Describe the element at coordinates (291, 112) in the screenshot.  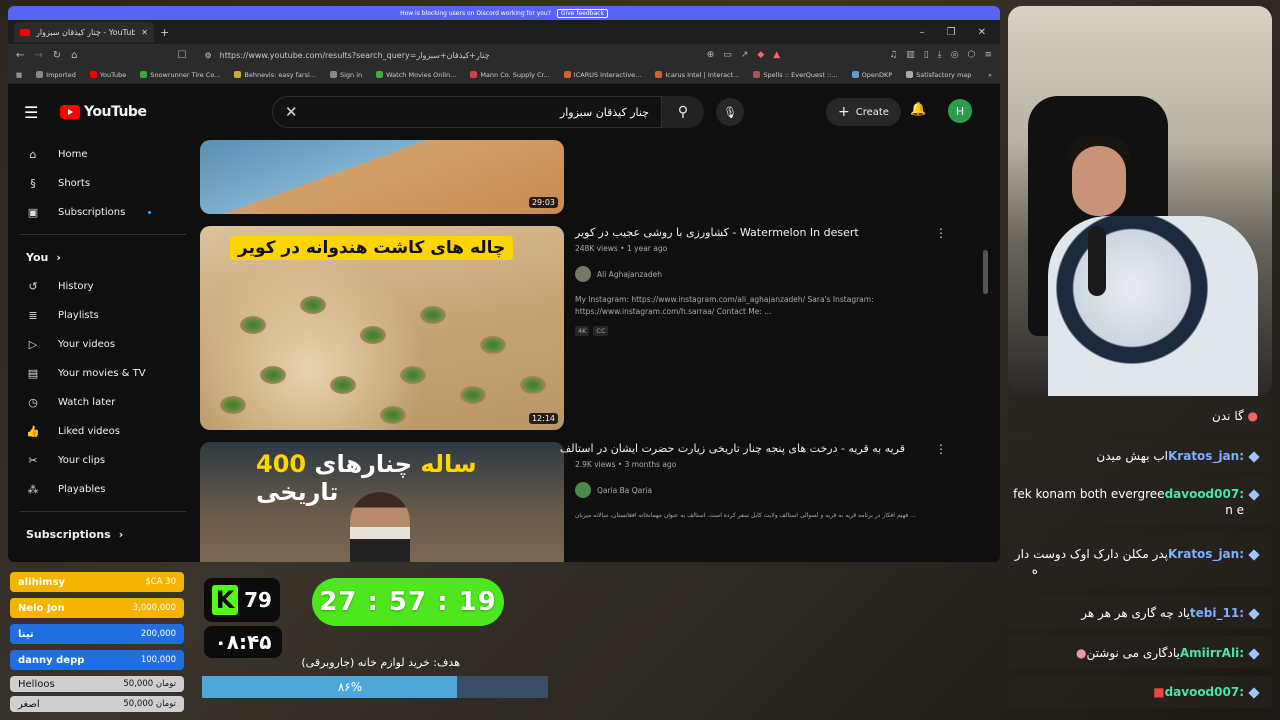
I see `clear-search-icon: ✕` at that location.